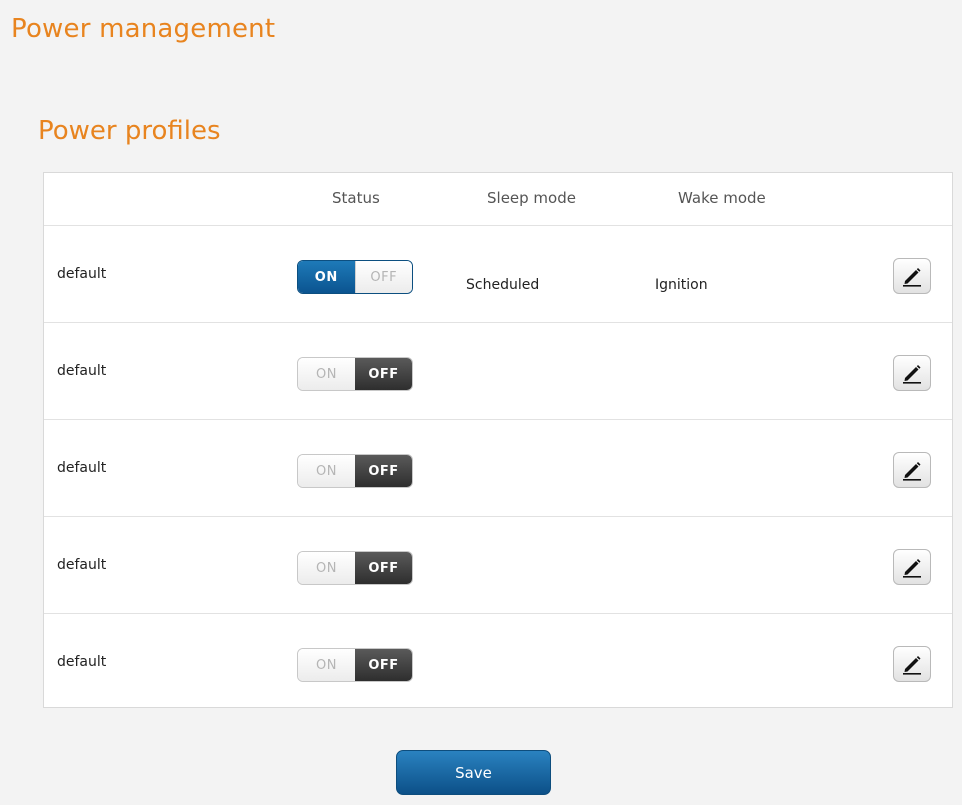 The height and width of the screenshot is (805, 962). What do you see at coordinates (503, 285) in the screenshot?
I see `sleep-mode-value: Scheduled` at bounding box center [503, 285].